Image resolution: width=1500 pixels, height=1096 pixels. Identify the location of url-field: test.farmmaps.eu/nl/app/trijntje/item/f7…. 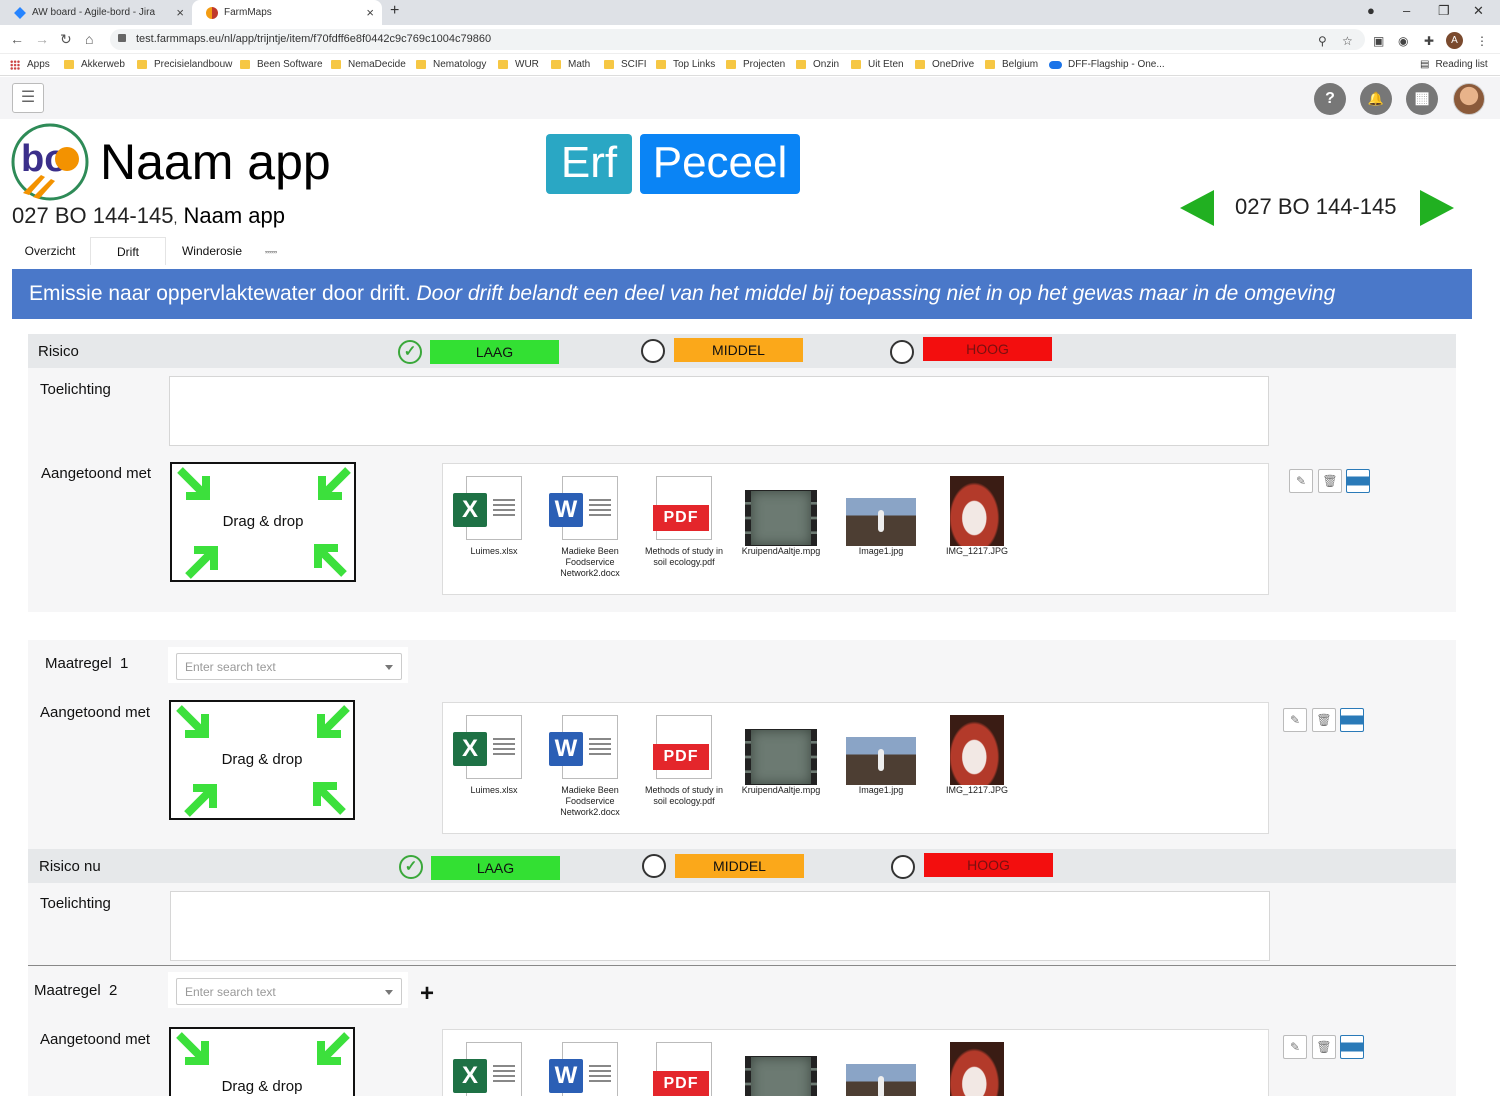
(737, 39).